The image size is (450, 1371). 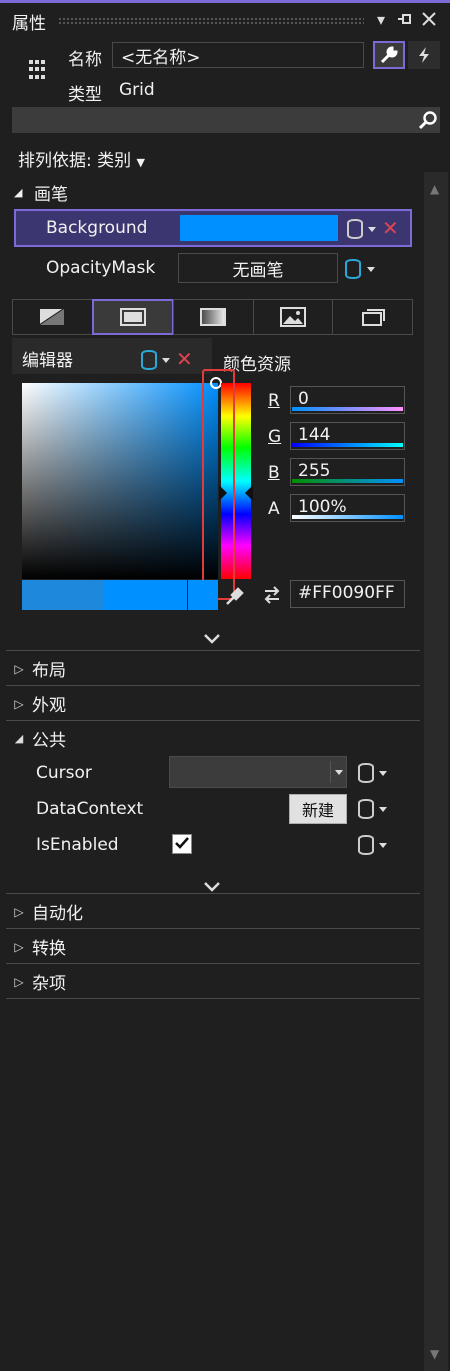 I want to click on section-divider, so click(x=213, y=998).